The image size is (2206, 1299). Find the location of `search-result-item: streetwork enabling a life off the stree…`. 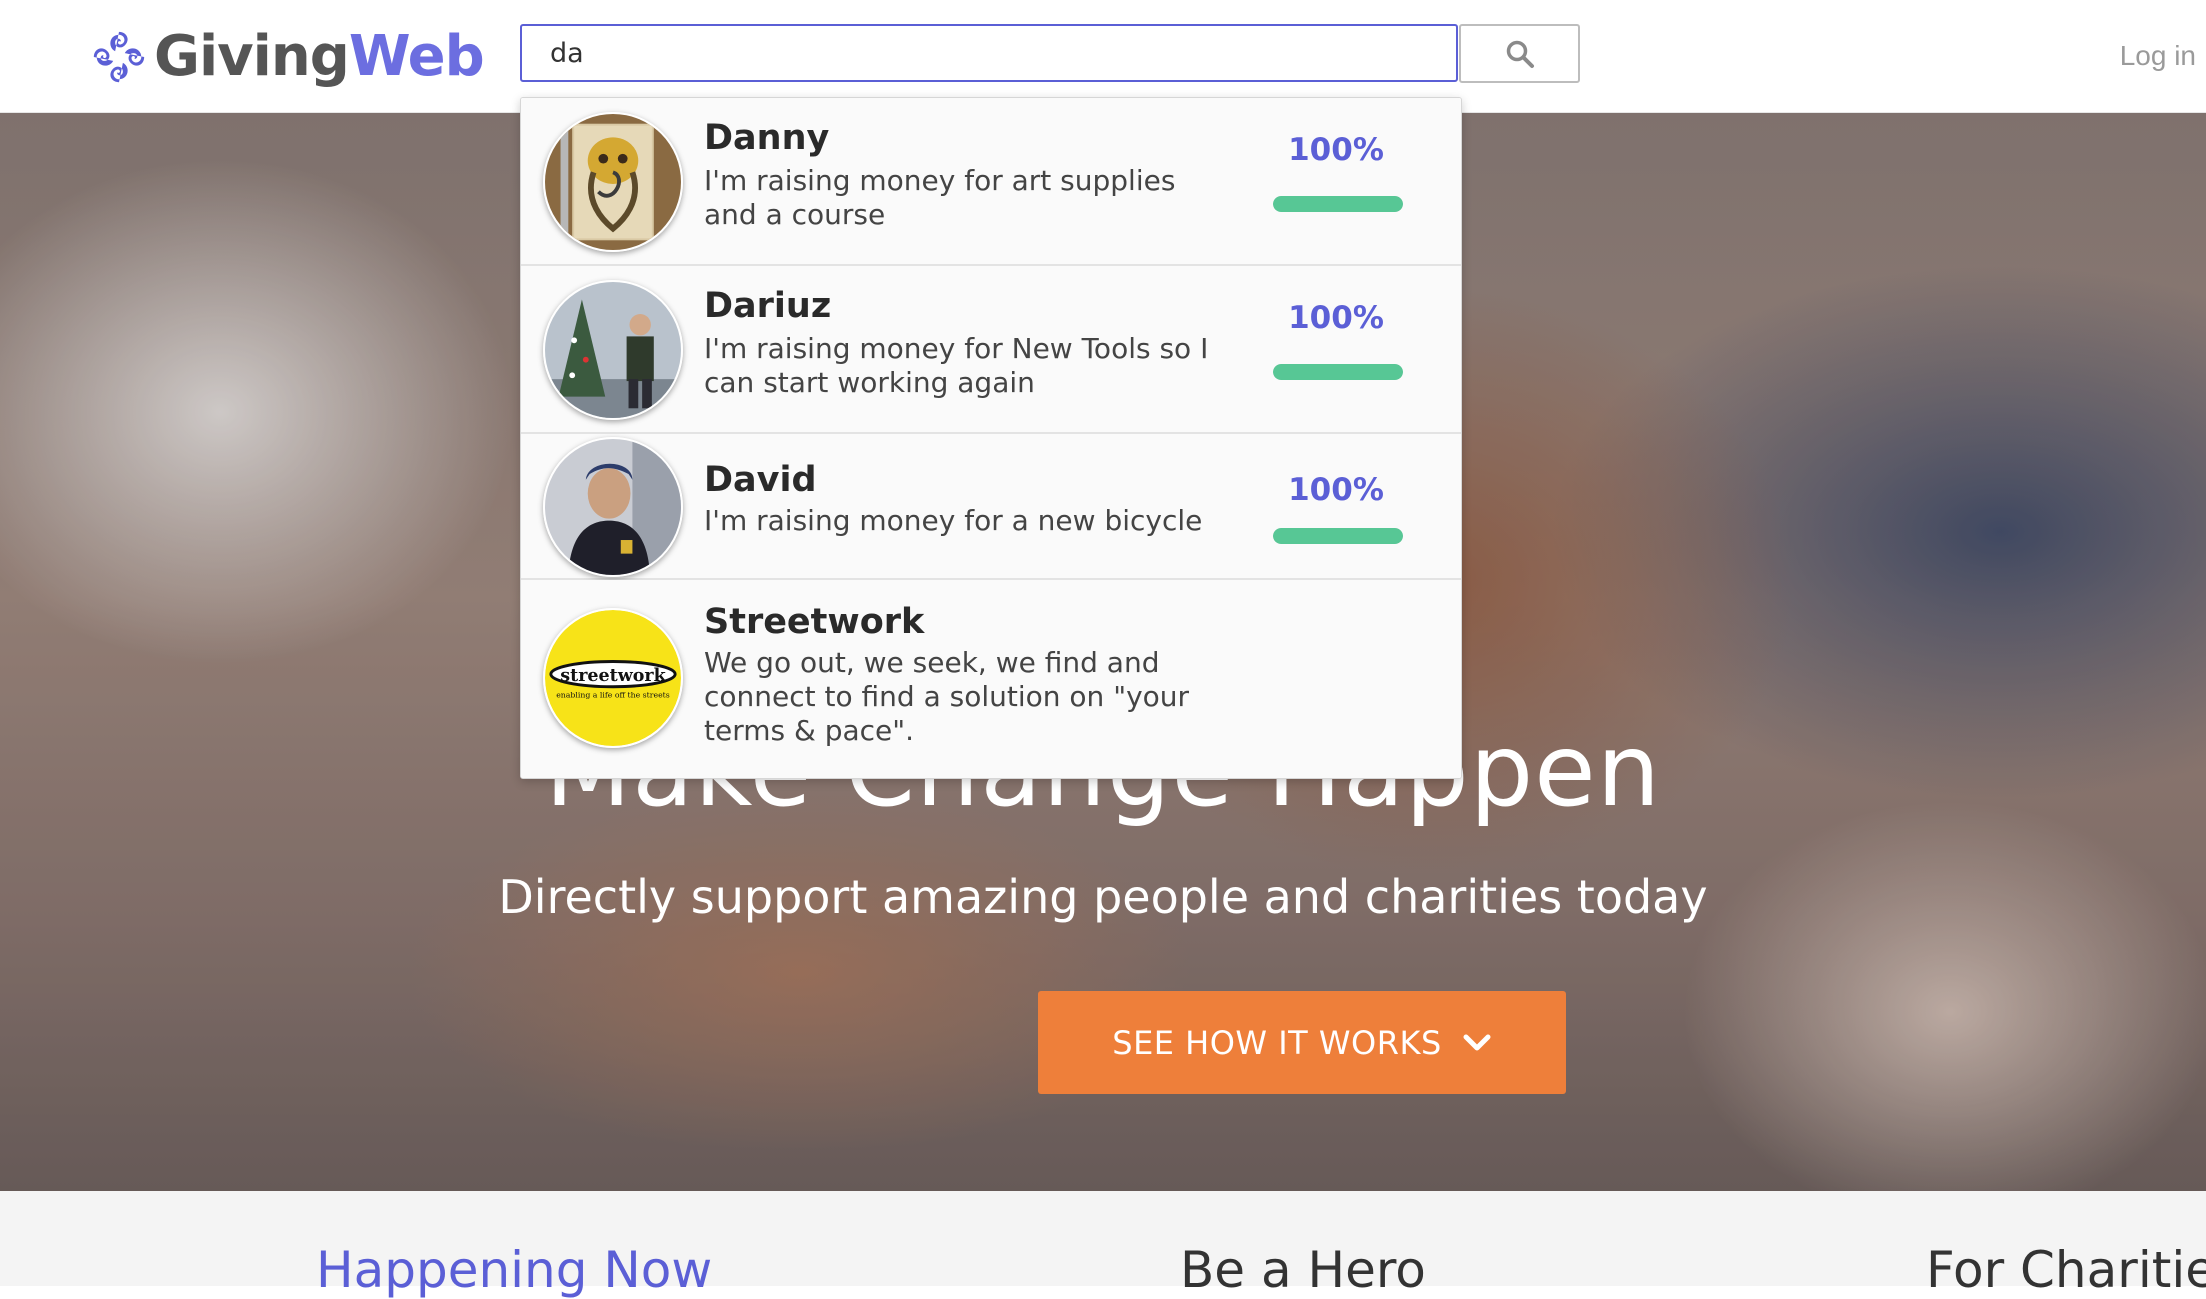

search-result-item: streetwork enabling a life off the stree… is located at coordinates (991, 679).